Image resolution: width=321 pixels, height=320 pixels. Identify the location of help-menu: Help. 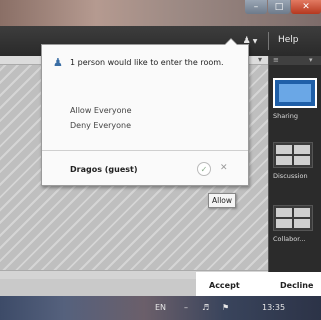
(288, 40).